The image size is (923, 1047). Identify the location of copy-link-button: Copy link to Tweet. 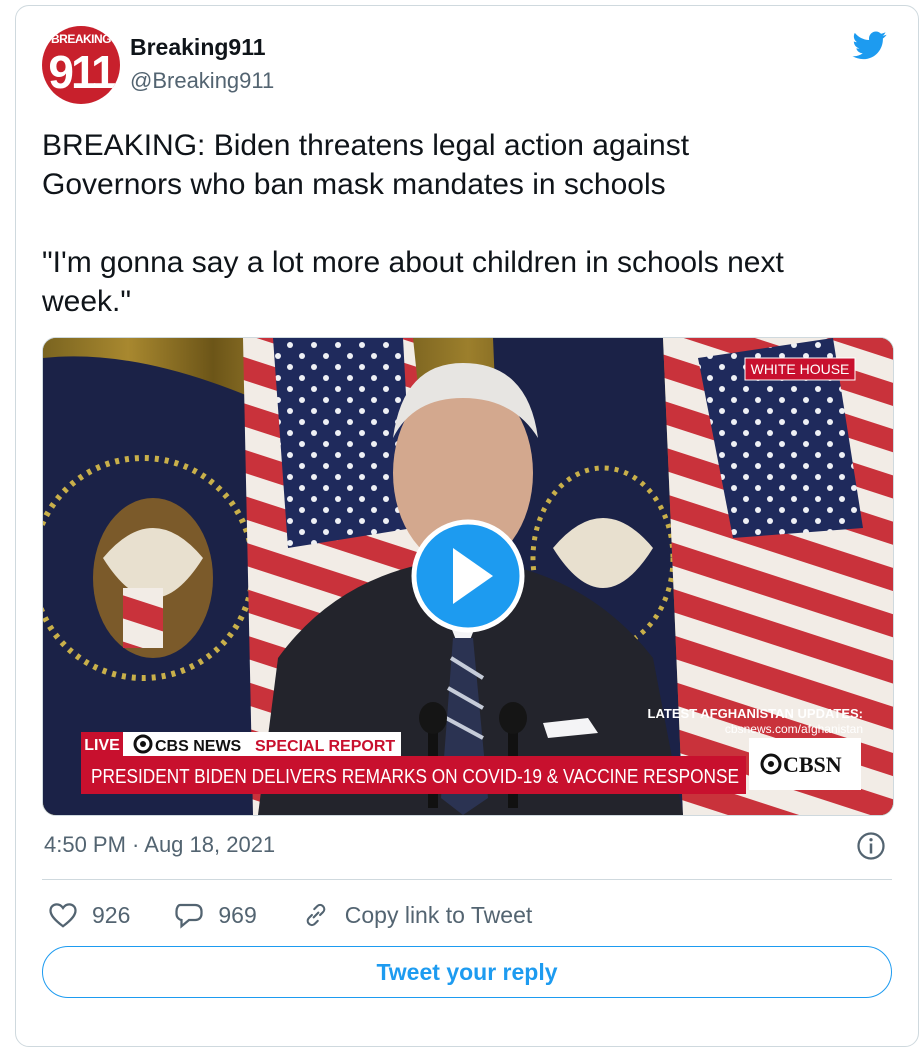
(417, 915).